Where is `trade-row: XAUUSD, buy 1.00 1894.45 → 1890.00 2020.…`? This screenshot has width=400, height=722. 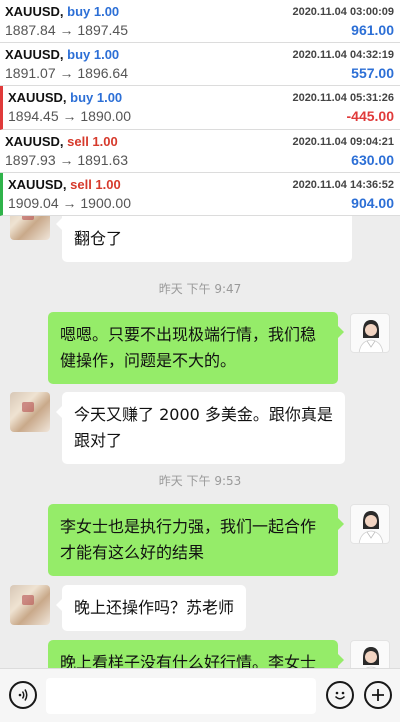
trade-row: XAUUSD, buy 1.00 1894.45 → 1890.00 2020.… is located at coordinates (200, 108).